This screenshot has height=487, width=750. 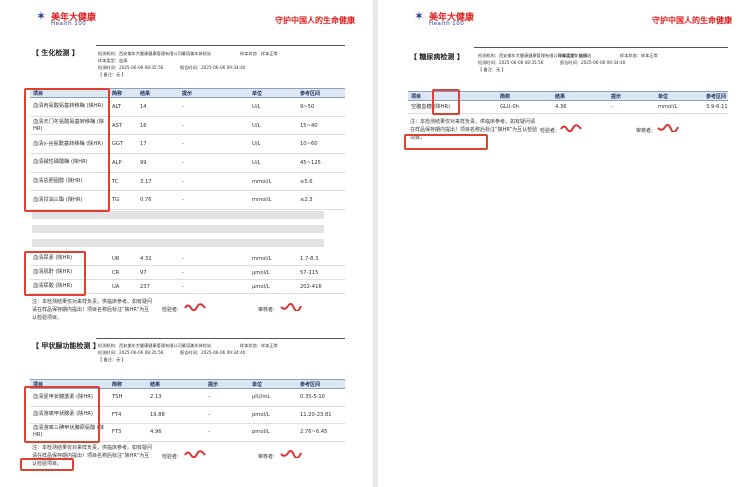 I want to click on cell-ref: 11.20-23.81, so click(x=316, y=414).